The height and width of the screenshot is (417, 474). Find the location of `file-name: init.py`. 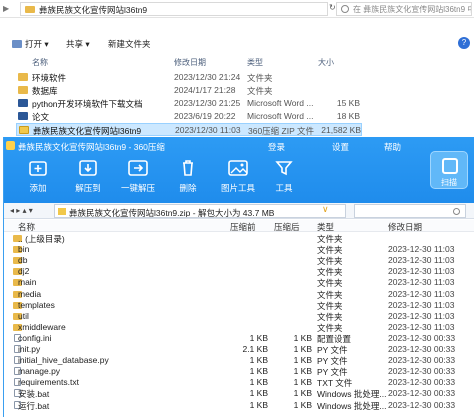

file-name: init.py is located at coordinates (29, 349).